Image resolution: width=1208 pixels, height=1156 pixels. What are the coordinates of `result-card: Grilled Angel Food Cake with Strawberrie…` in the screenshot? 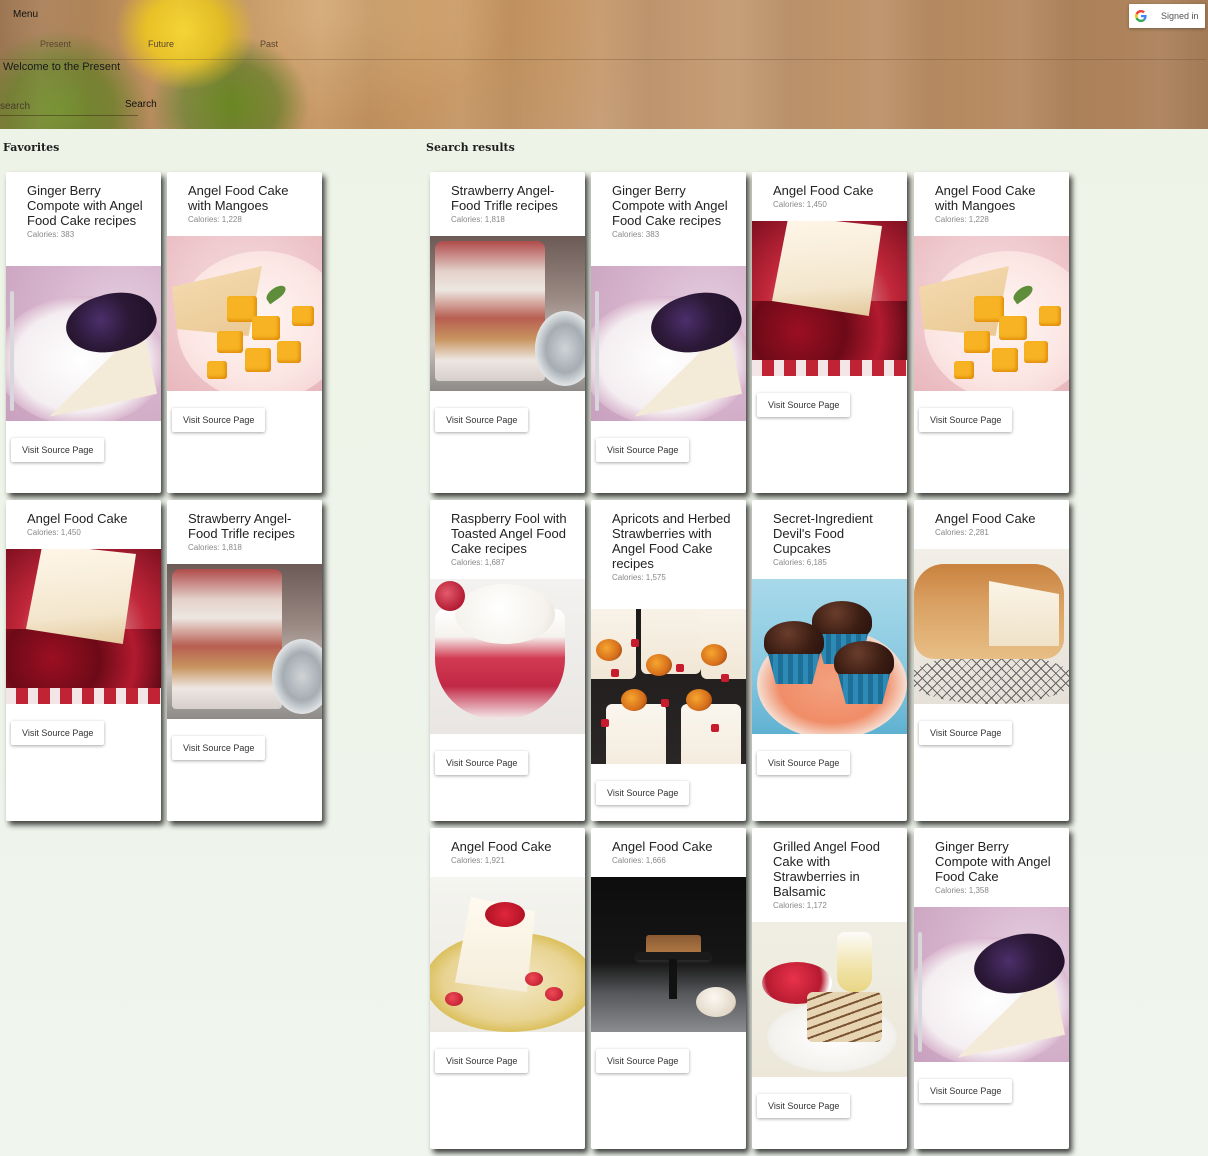 It's located at (829, 988).